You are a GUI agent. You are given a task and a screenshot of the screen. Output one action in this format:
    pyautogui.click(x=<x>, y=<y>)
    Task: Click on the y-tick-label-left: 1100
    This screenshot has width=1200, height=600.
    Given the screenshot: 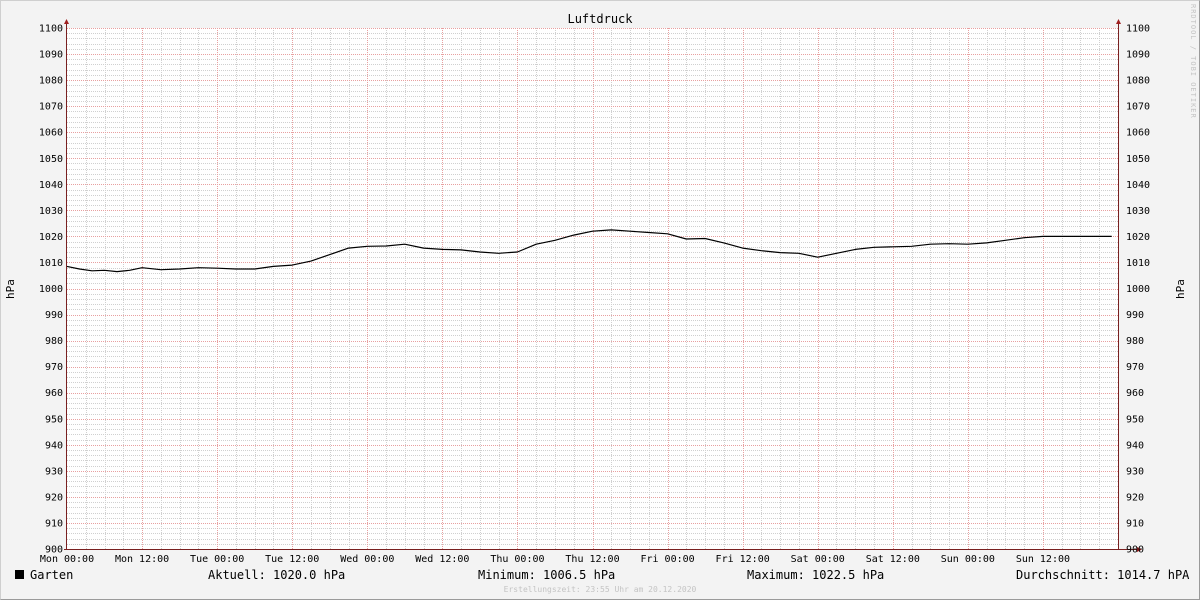 What is the action you would take?
    pyautogui.click(x=51, y=29)
    